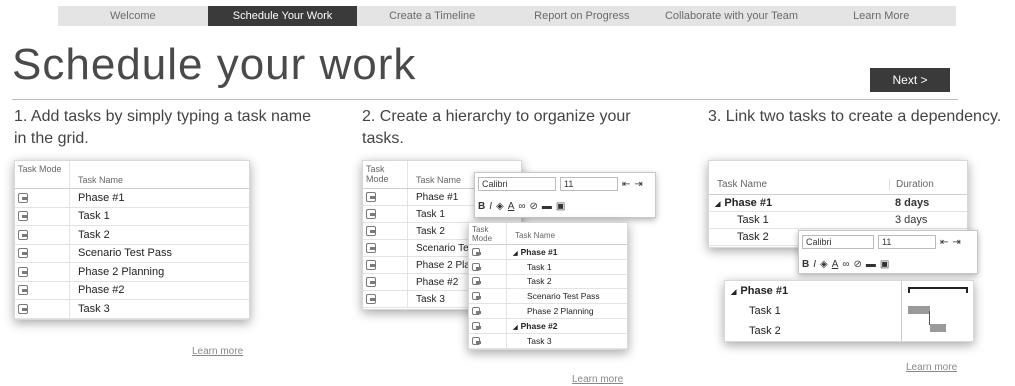 This screenshot has width=1015, height=386. Describe the element at coordinates (753, 220) in the screenshot. I see `task-name-text: Task 1` at that location.